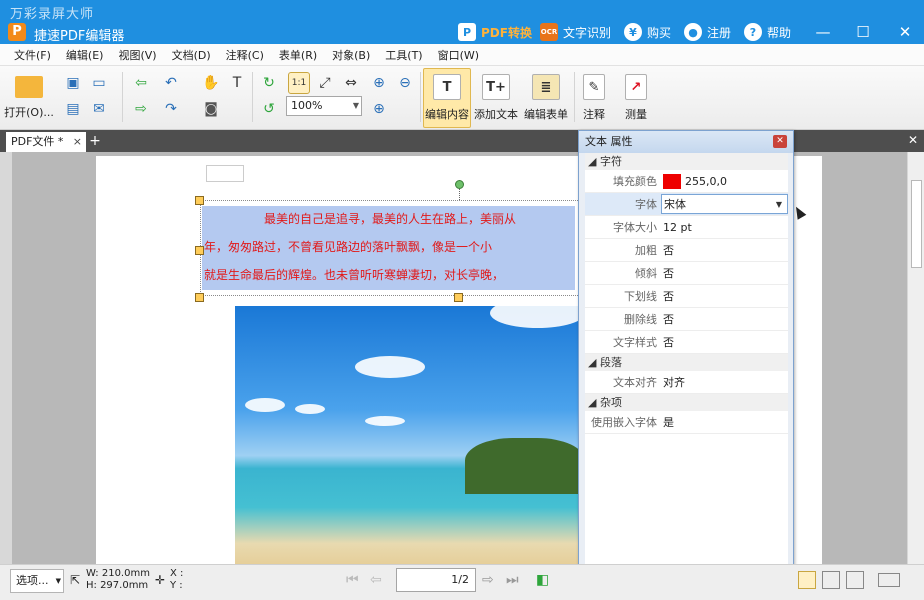 The width and height of the screenshot is (924, 600). Describe the element at coordinates (467, 32) in the screenshot. I see `pdf-convert-icon: P` at that location.